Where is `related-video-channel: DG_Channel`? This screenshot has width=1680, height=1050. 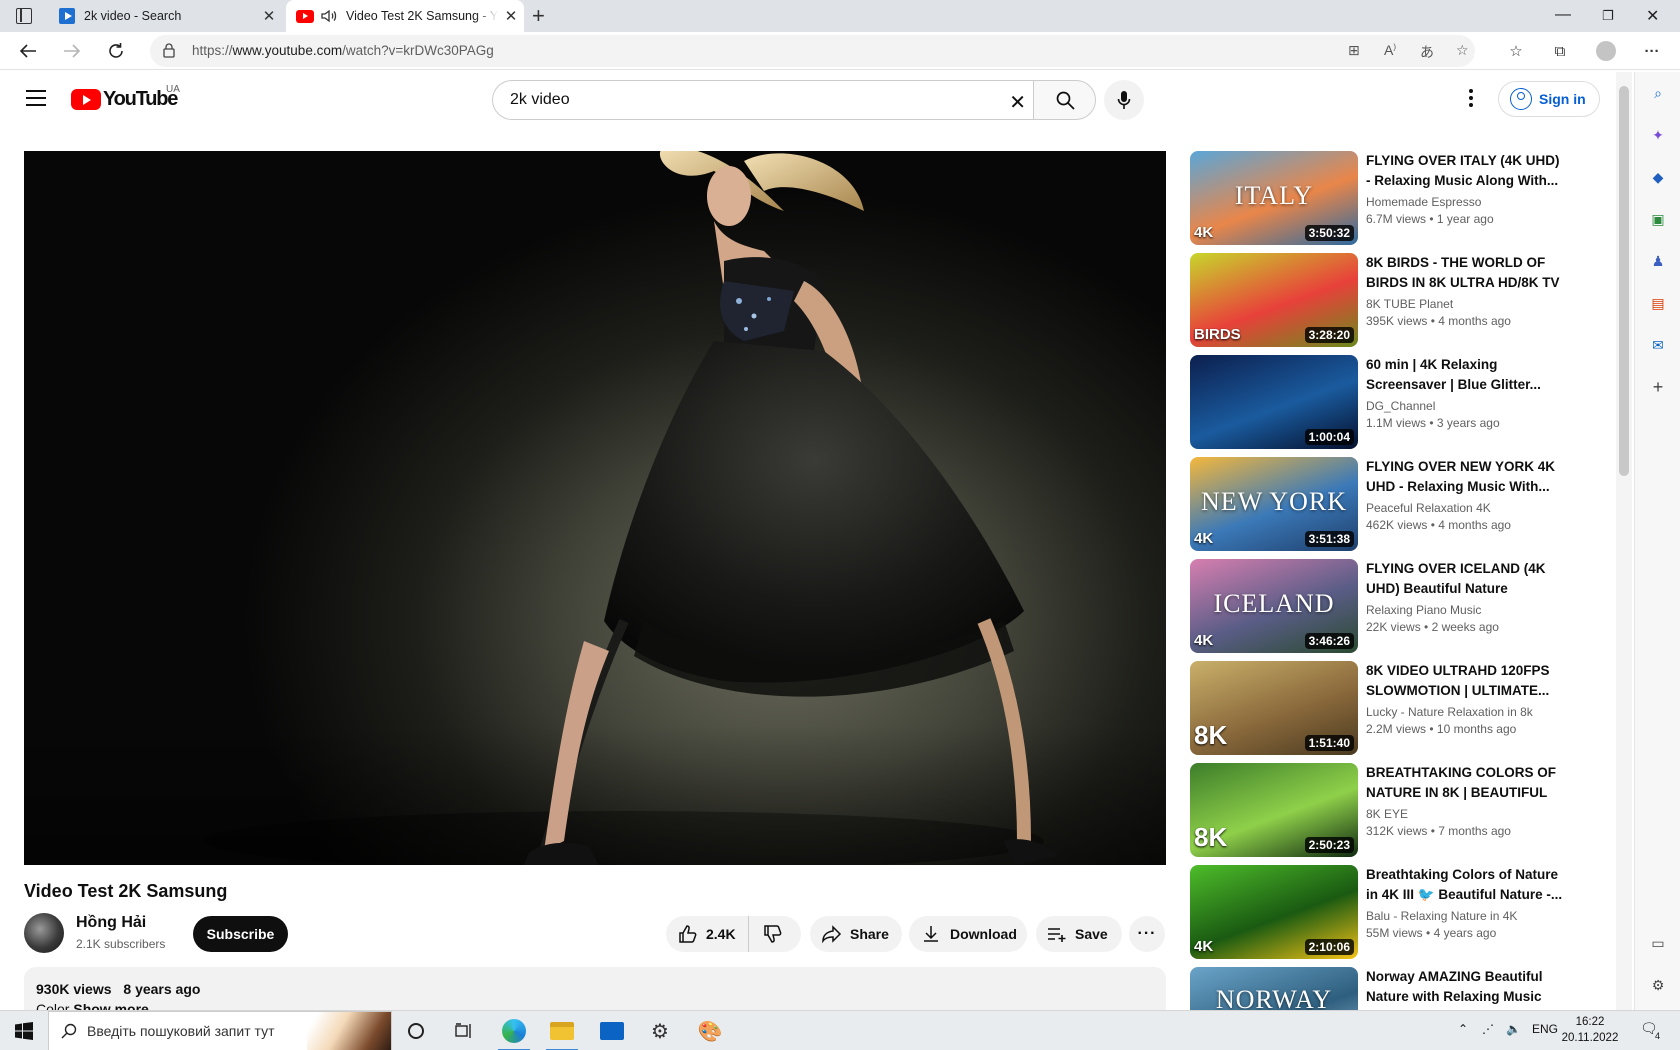 related-video-channel: DG_Channel is located at coordinates (1466, 406).